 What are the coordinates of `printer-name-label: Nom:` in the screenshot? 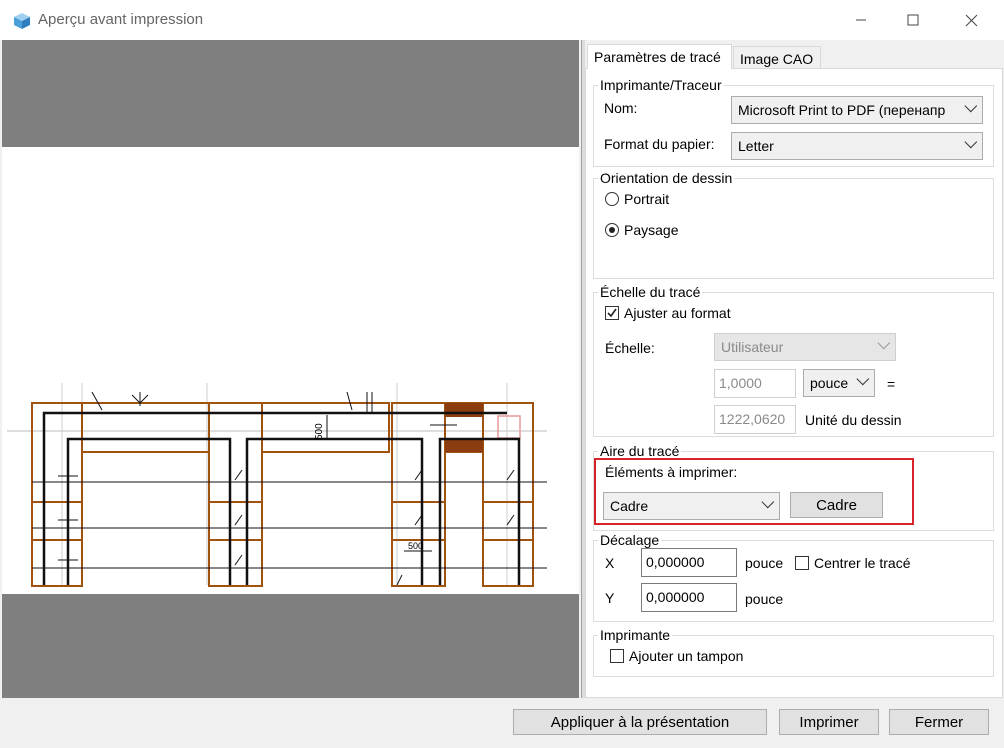 It's located at (621, 108).